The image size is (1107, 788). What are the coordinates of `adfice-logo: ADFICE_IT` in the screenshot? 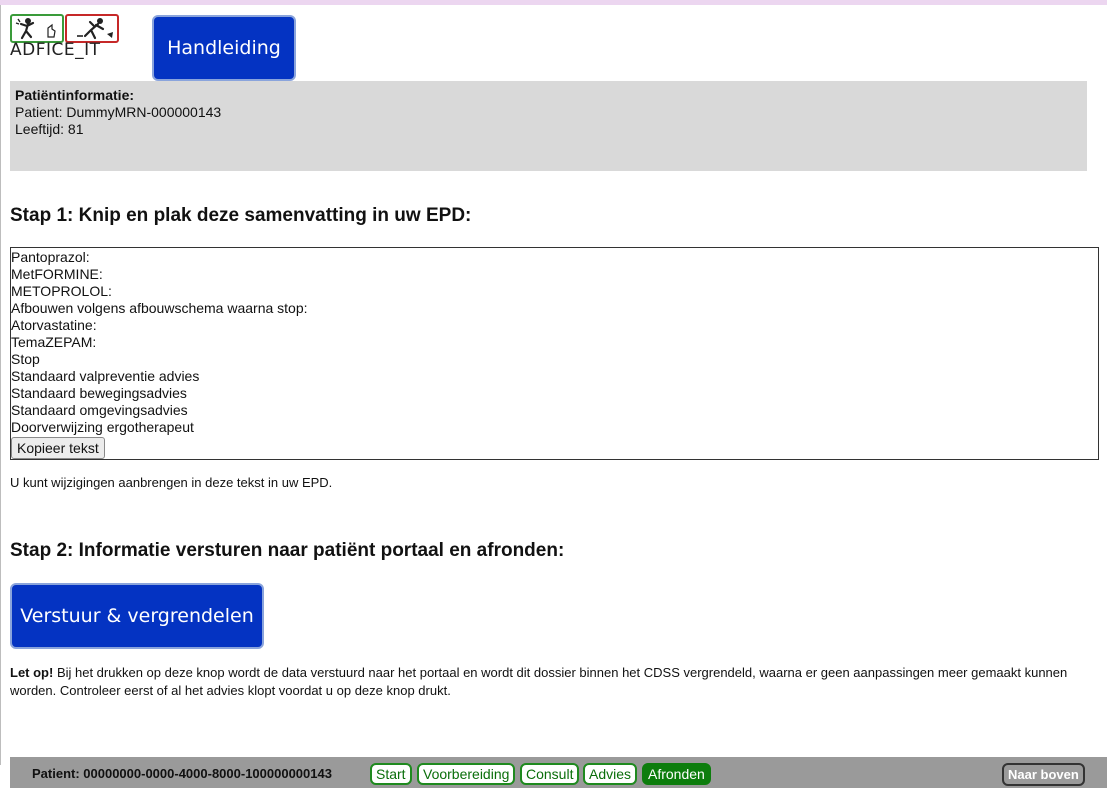 It's located at (66, 38).